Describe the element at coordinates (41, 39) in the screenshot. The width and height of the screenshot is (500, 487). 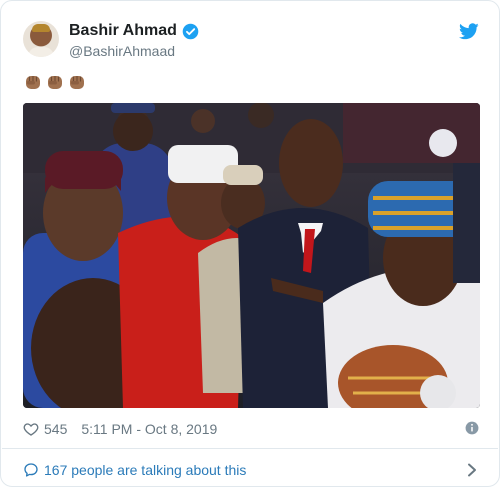
I see `author-avatar` at that location.